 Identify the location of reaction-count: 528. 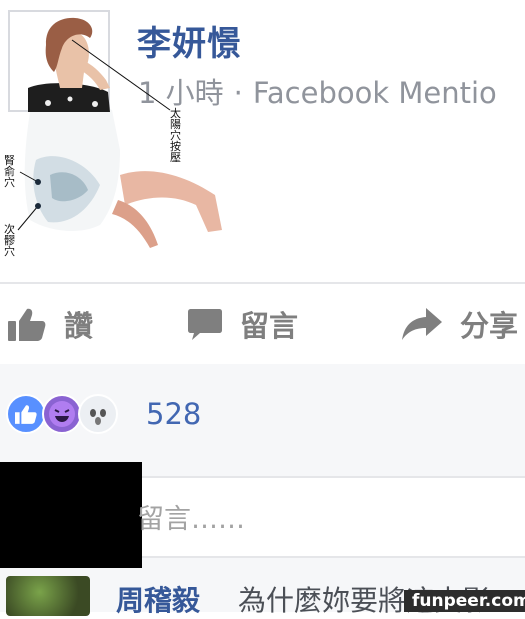
(173, 414).